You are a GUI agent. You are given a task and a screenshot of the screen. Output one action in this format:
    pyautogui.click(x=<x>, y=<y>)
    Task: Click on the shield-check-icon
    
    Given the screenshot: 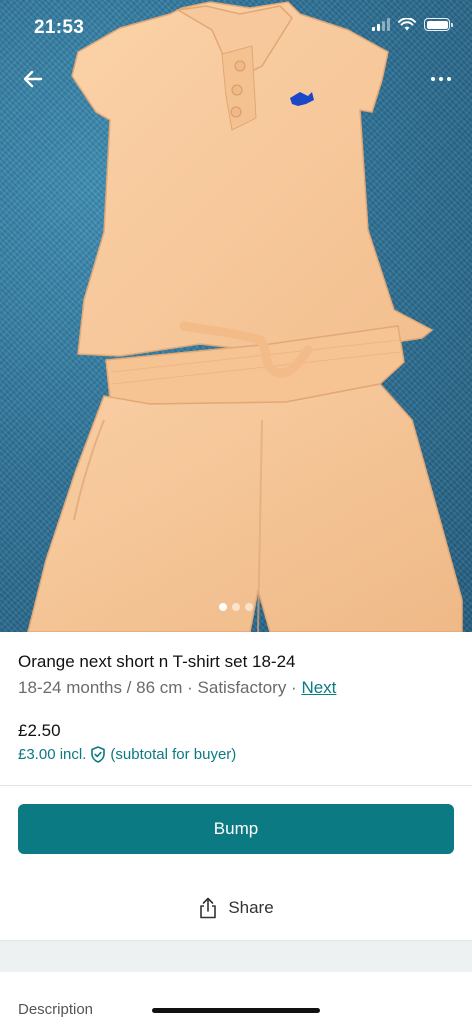 What is the action you would take?
    pyautogui.click(x=98, y=754)
    